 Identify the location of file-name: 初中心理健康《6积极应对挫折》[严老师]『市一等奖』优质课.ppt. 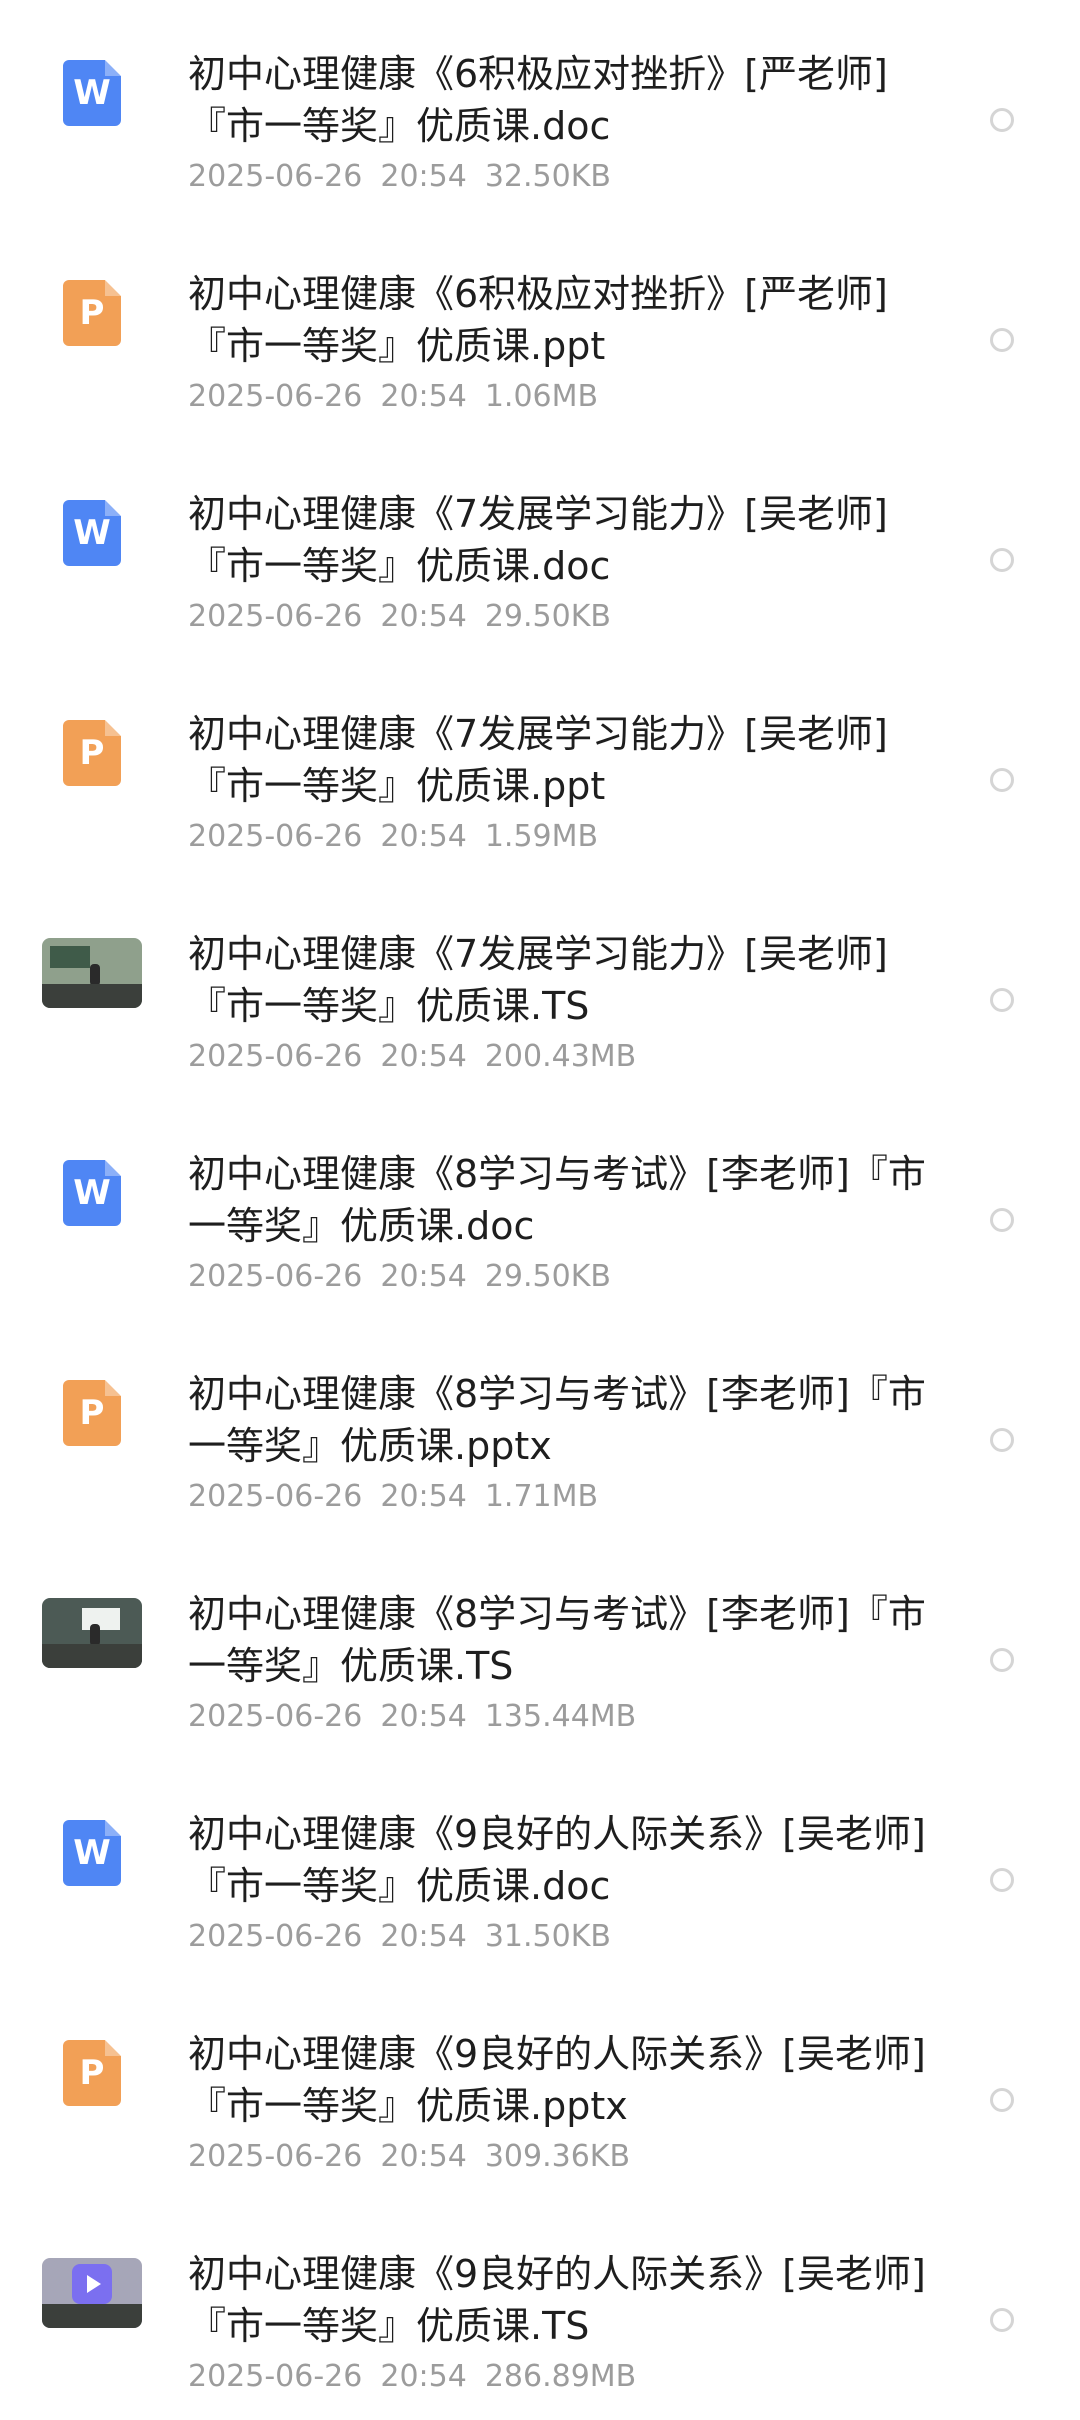
(538, 320).